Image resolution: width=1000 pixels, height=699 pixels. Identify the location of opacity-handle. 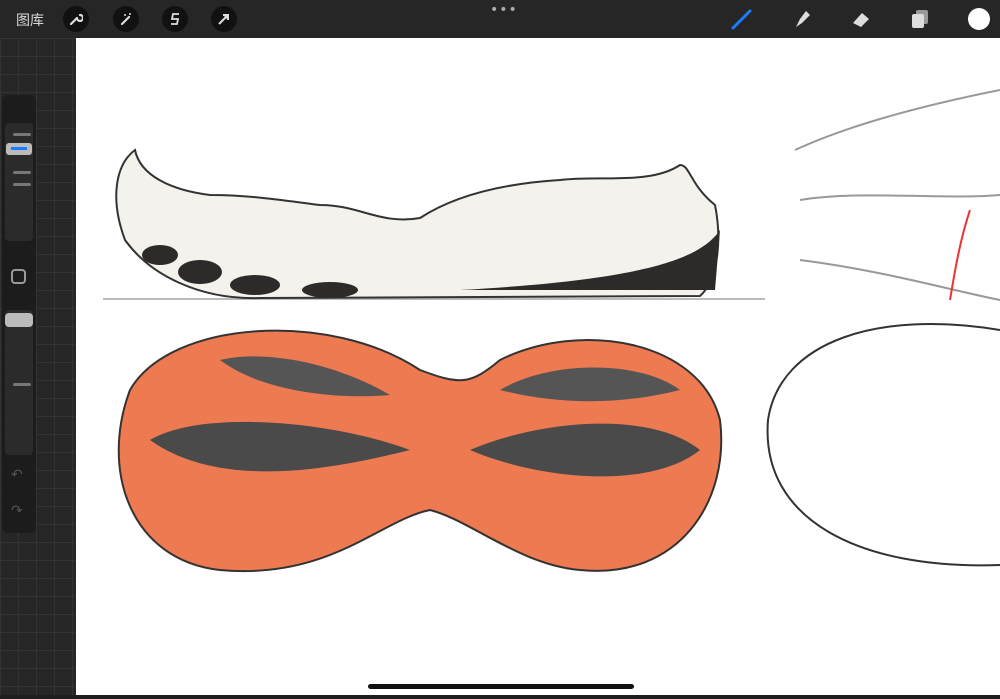
(19, 320).